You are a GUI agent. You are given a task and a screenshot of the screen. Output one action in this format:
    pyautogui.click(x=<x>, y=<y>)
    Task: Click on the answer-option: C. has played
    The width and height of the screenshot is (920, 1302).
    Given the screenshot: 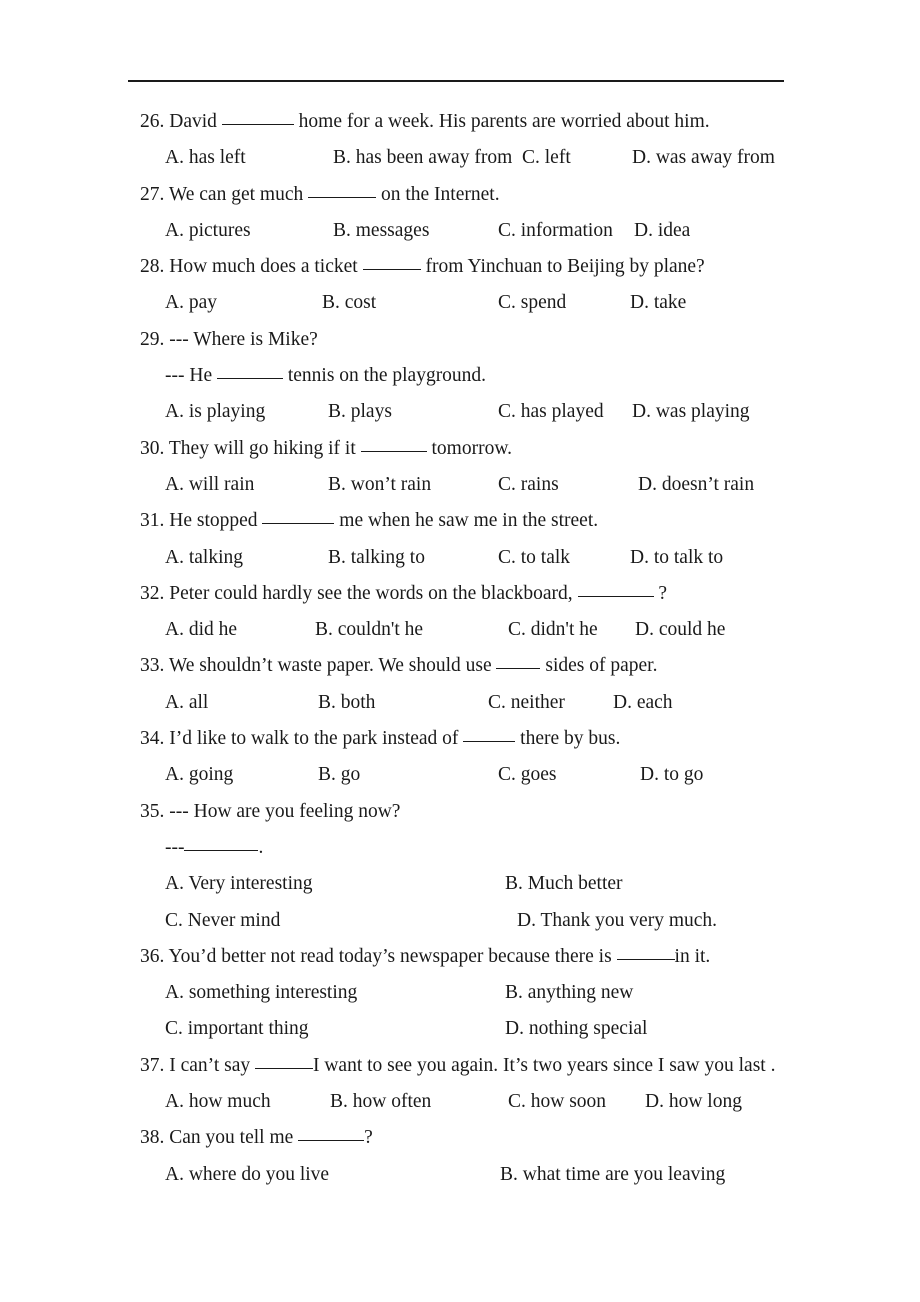 What is the action you would take?
    pyautogui.click(x=551, y=412)
    